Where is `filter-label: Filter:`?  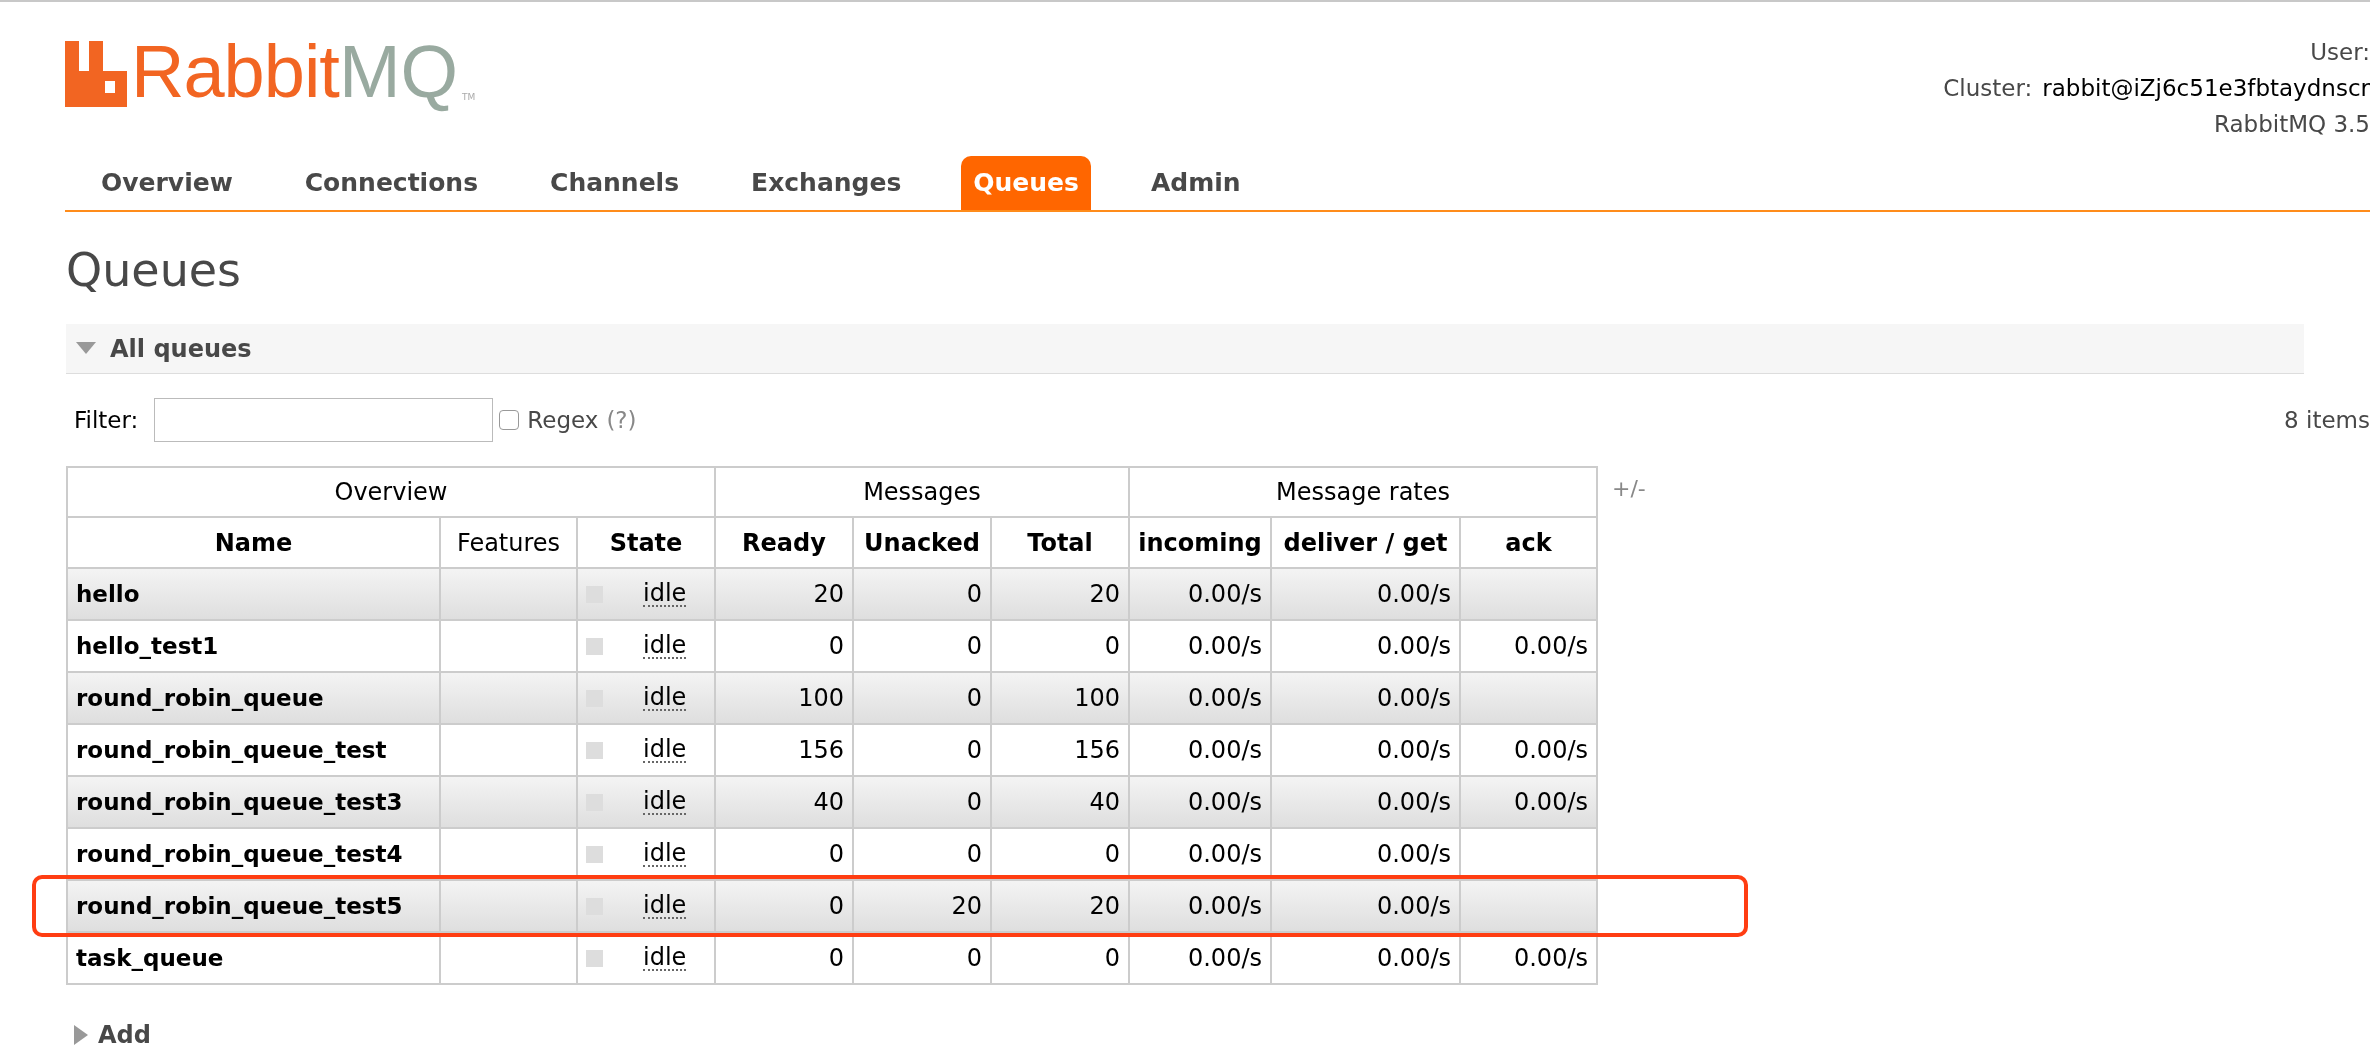 filter-label: Filter: is located at coordinates (106, 420).